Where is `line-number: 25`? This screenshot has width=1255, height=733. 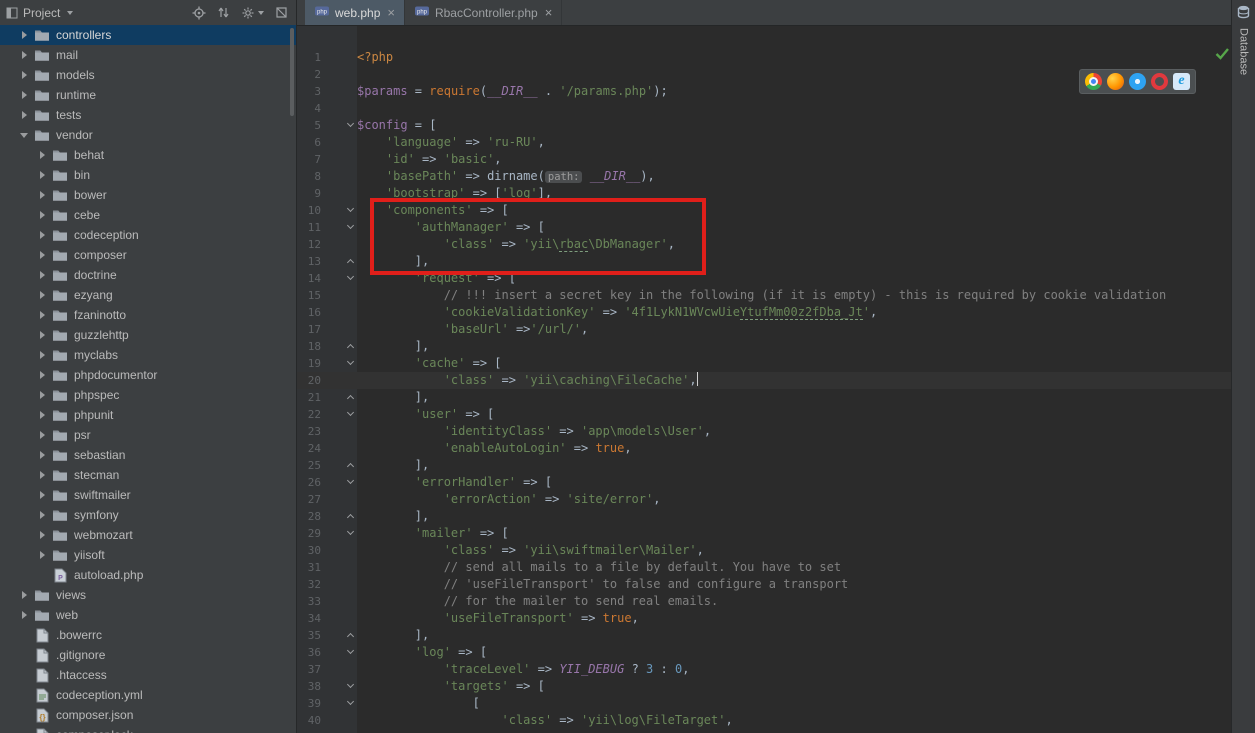 line-number: 25 is located at coordinates (309, 465).